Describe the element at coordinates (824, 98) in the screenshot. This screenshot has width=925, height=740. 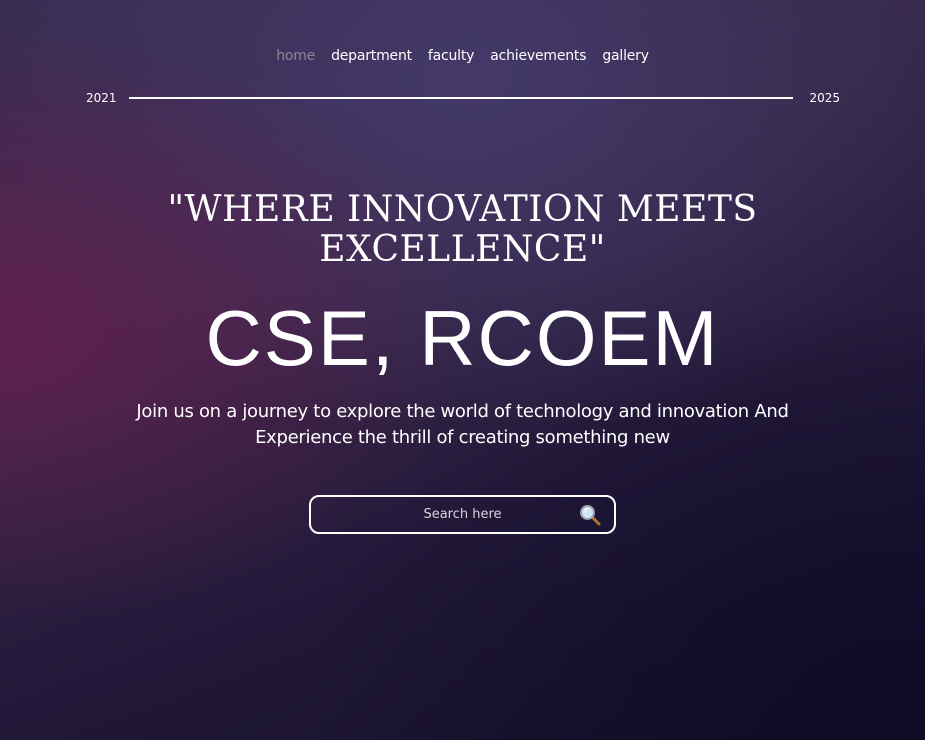
I see `timeline-end-year: 2025` at that location.